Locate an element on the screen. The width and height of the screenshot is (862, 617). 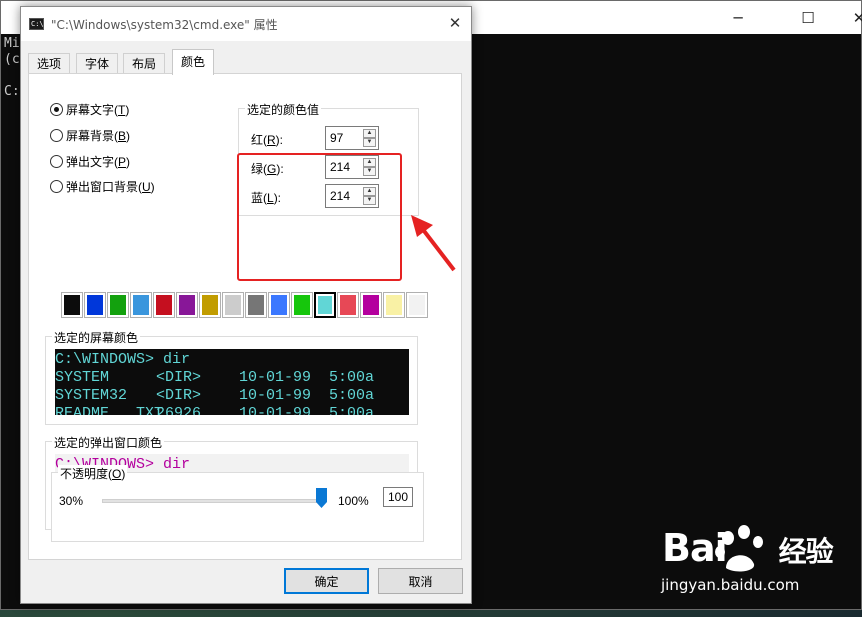
console-line: C: is located at coordinates (12, 91).